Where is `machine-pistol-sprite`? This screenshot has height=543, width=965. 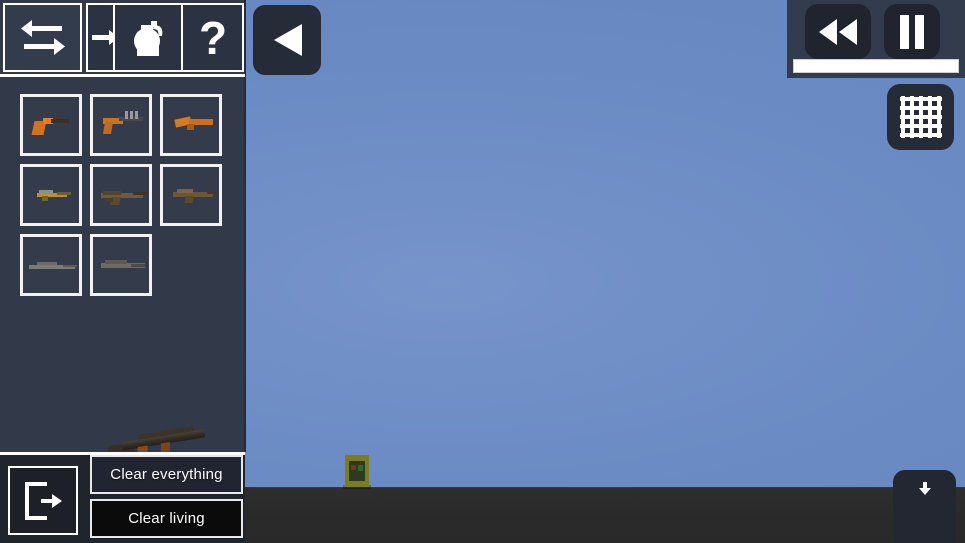
machine-pistol-sprite is located at coordinates (121, 125).